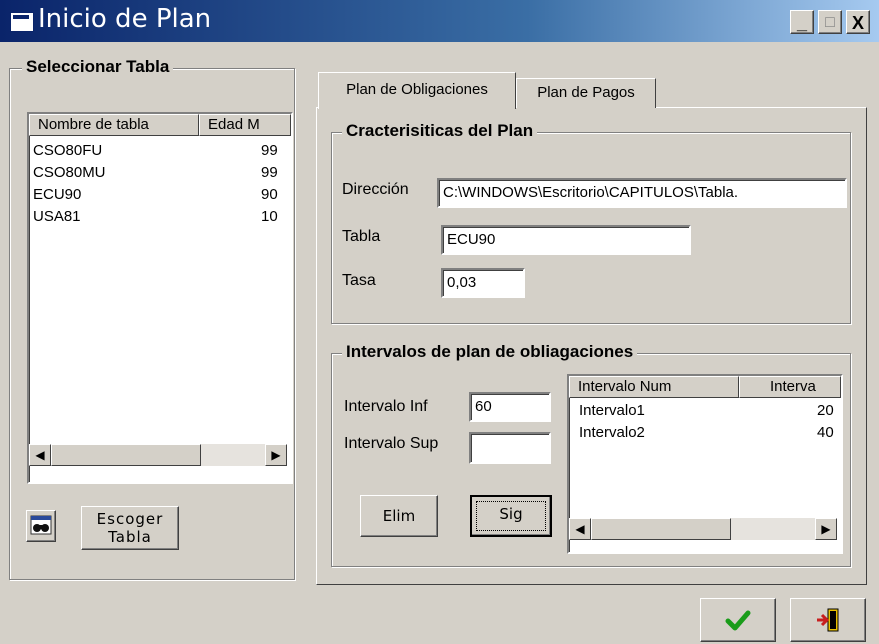 Image resolution: width=879 pixels, height=644 pixels. I want to click on tasa-field: 0,03, so click(483, 283).